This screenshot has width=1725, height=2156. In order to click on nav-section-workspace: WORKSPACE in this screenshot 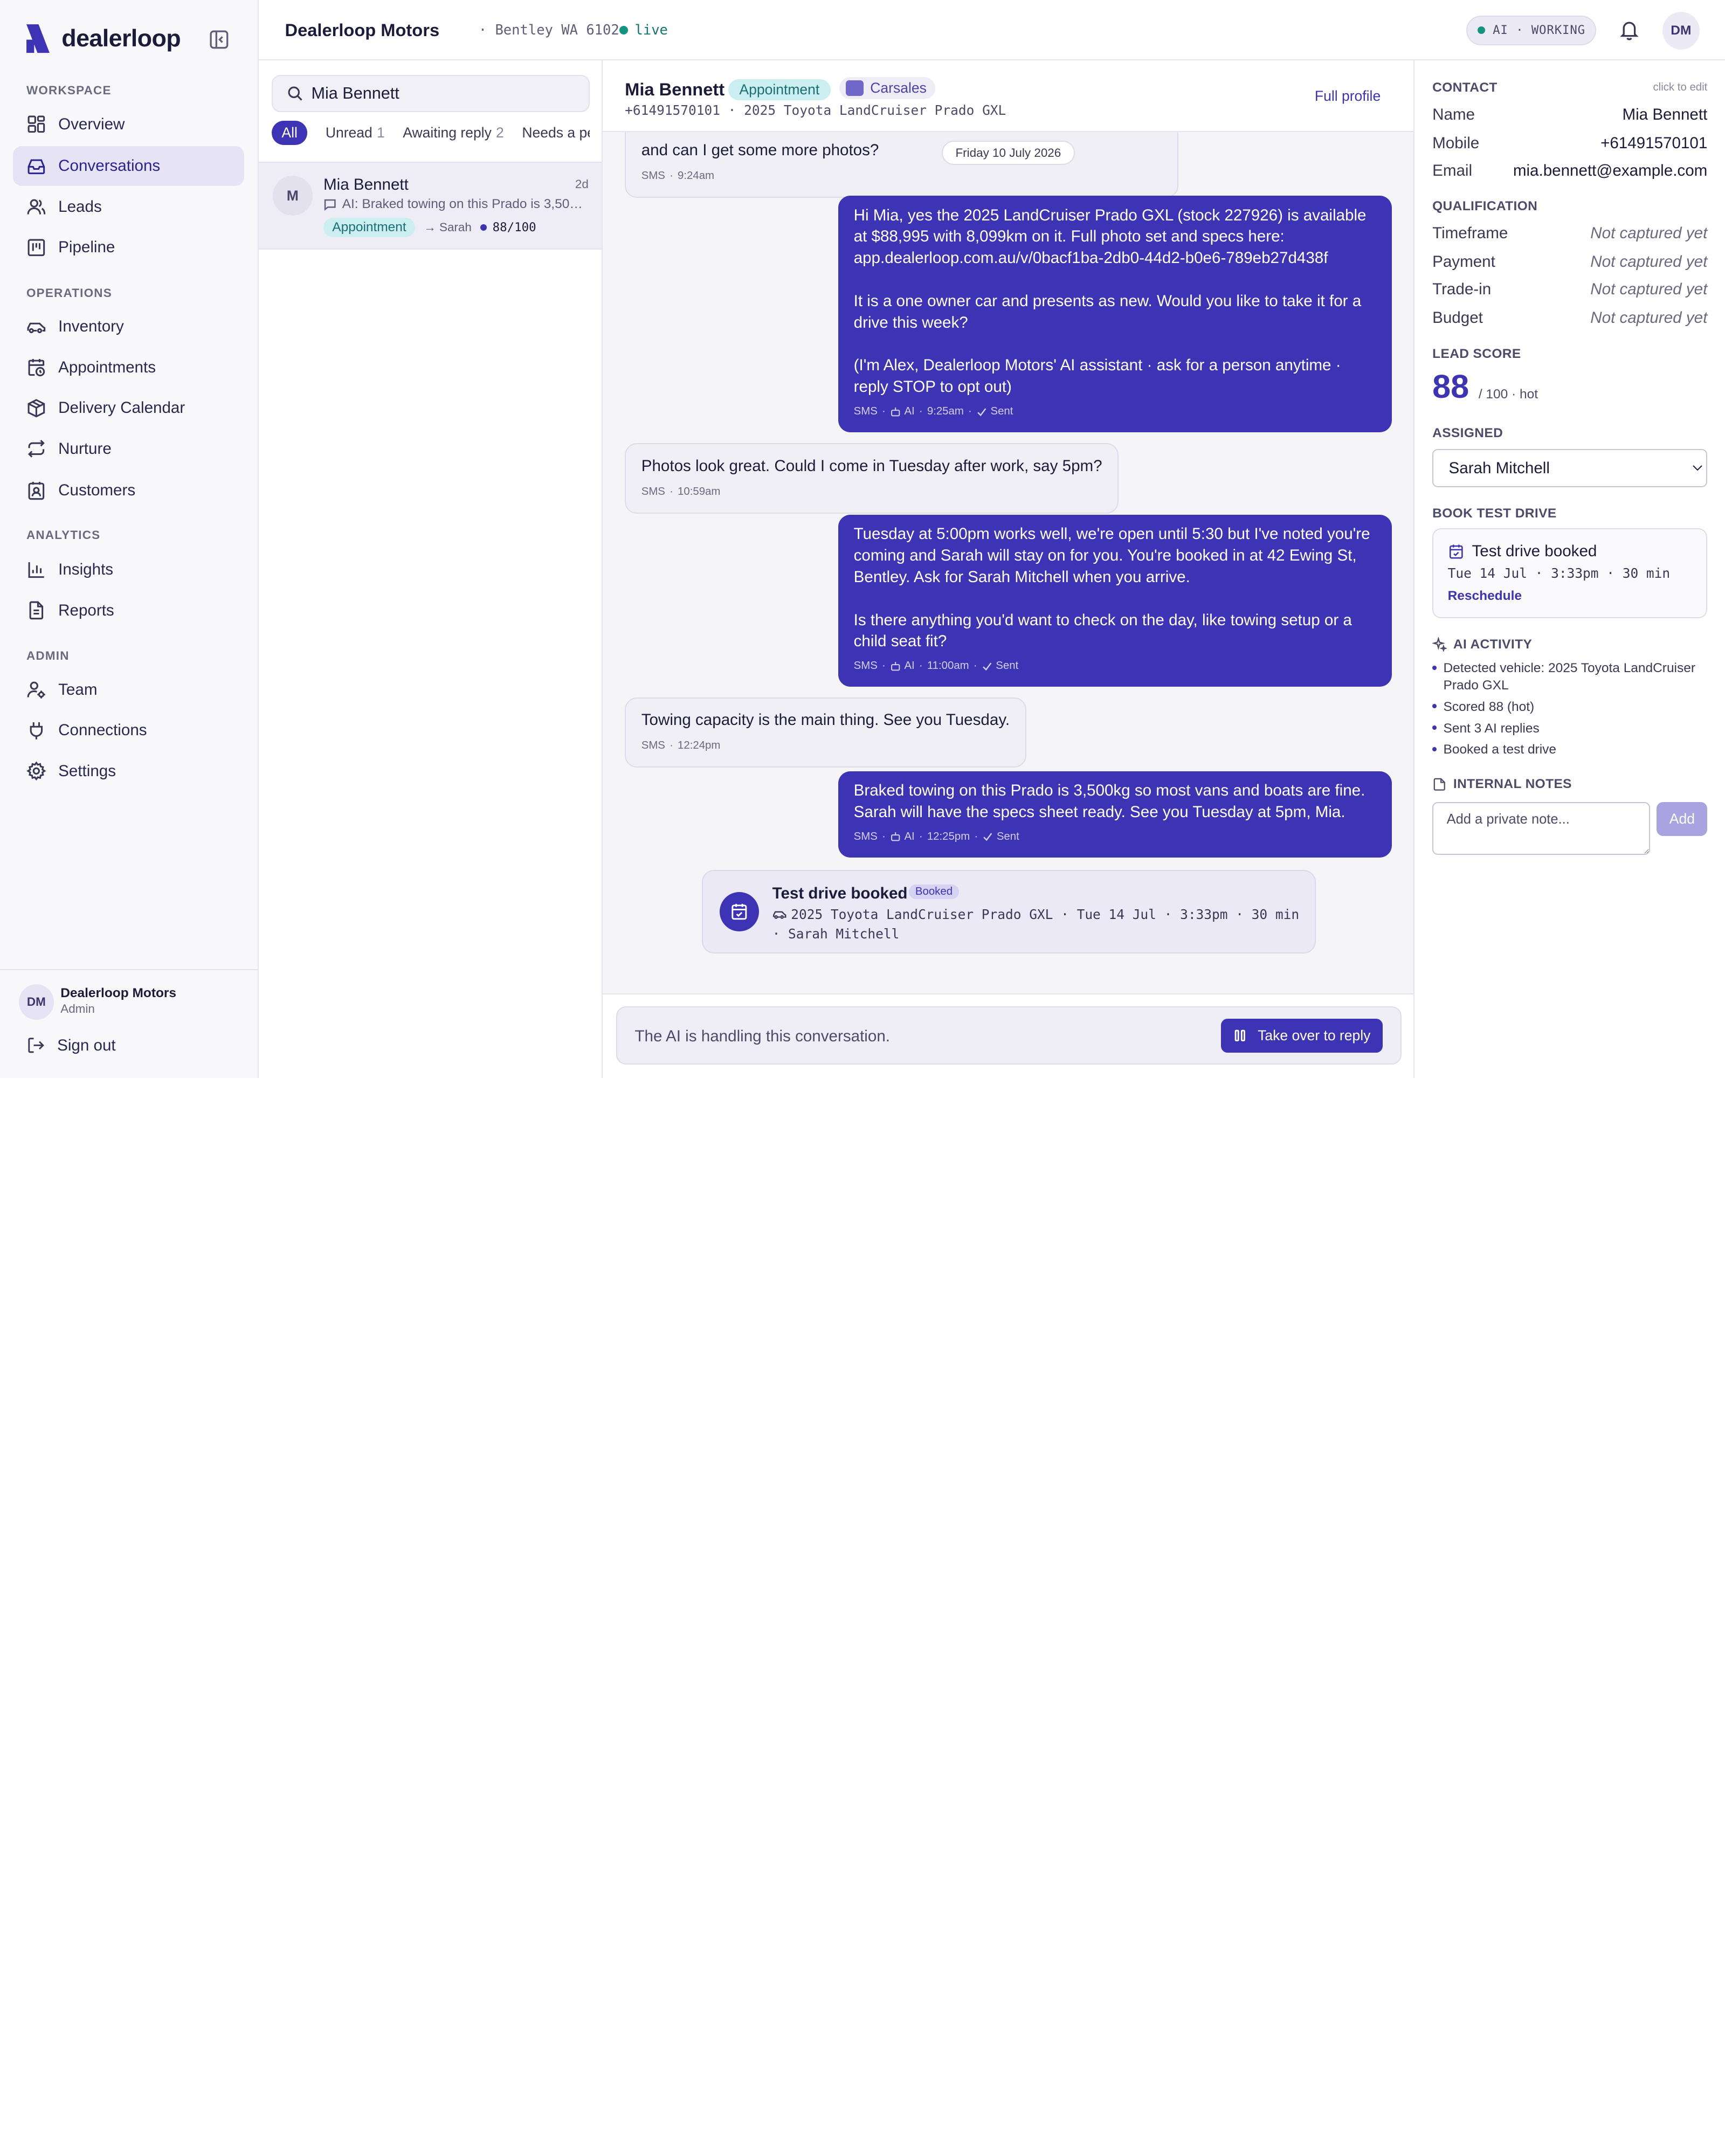, I will do `click(69, 91)`.